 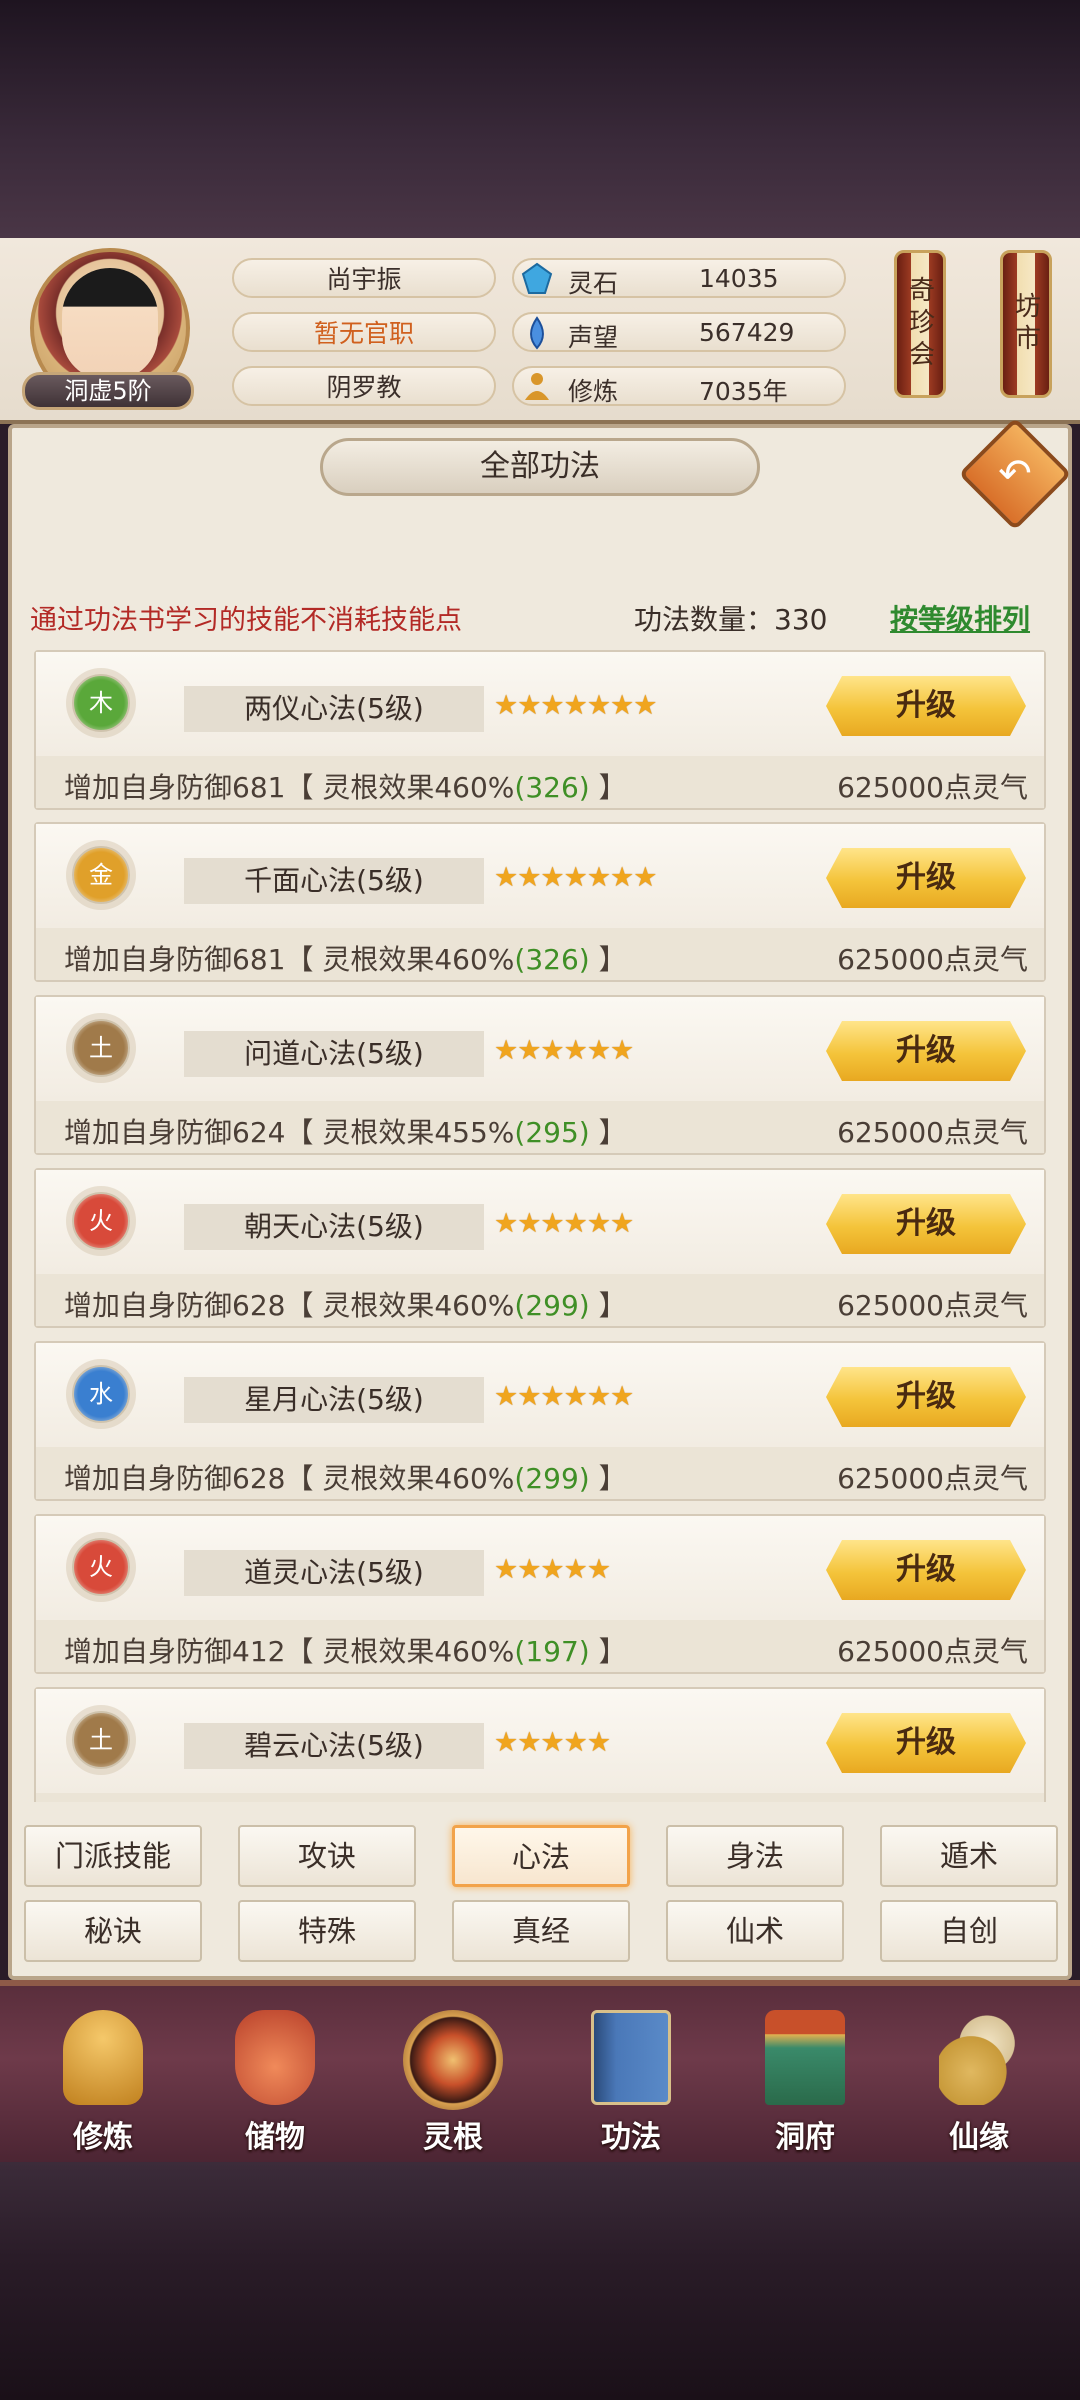 I want to click on resource-reputation: 声望 567429, so click(x=679, y=332).